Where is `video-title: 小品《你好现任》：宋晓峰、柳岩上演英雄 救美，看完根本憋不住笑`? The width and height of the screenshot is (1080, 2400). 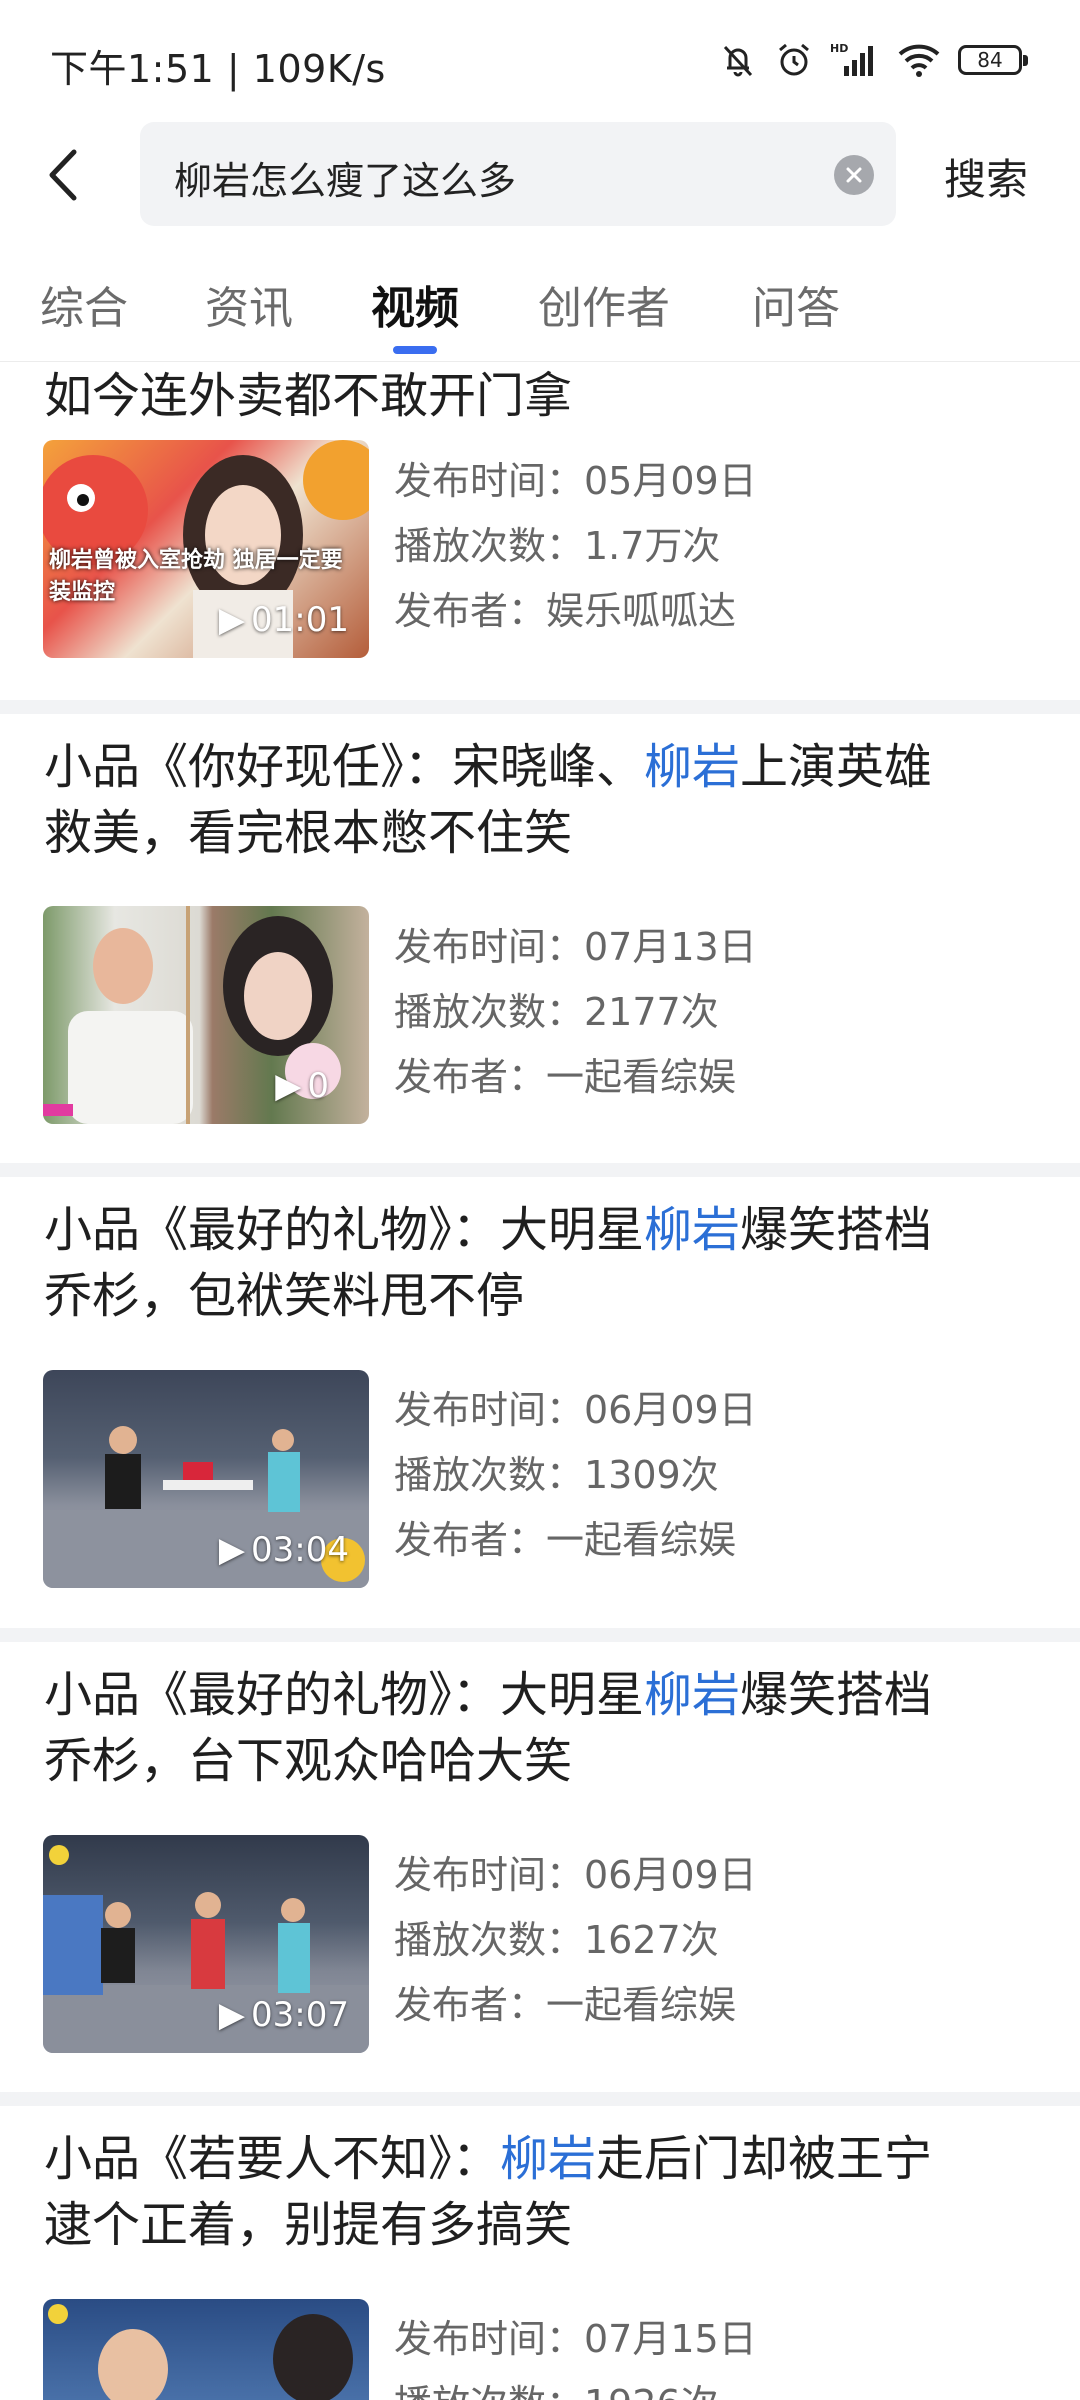 video-title: 小品《你好现任》：宋晓峰、柳岩上演英雄 救美，看完根本憋不住笑 is located at coordinates (544, 800).